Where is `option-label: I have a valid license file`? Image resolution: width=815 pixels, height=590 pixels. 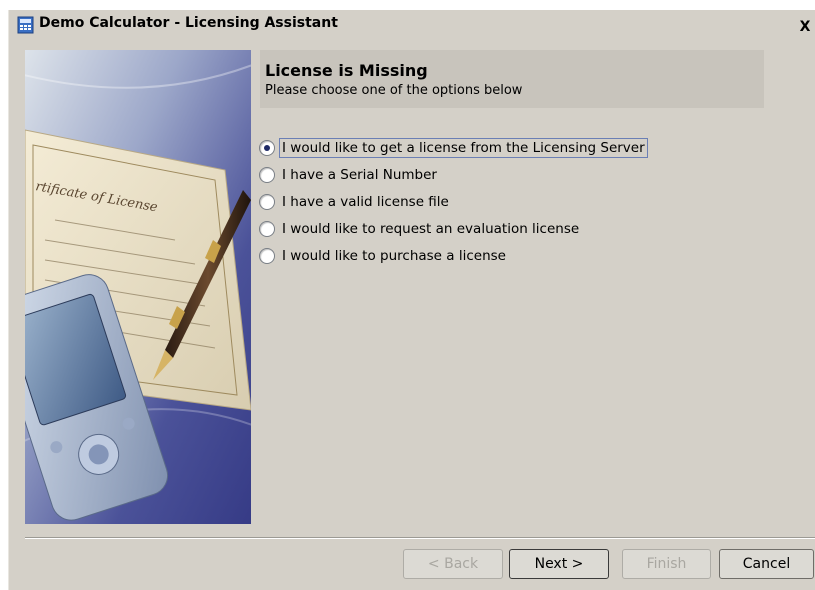
option-label: I have a valid license file is located at coordinates (365, 202).